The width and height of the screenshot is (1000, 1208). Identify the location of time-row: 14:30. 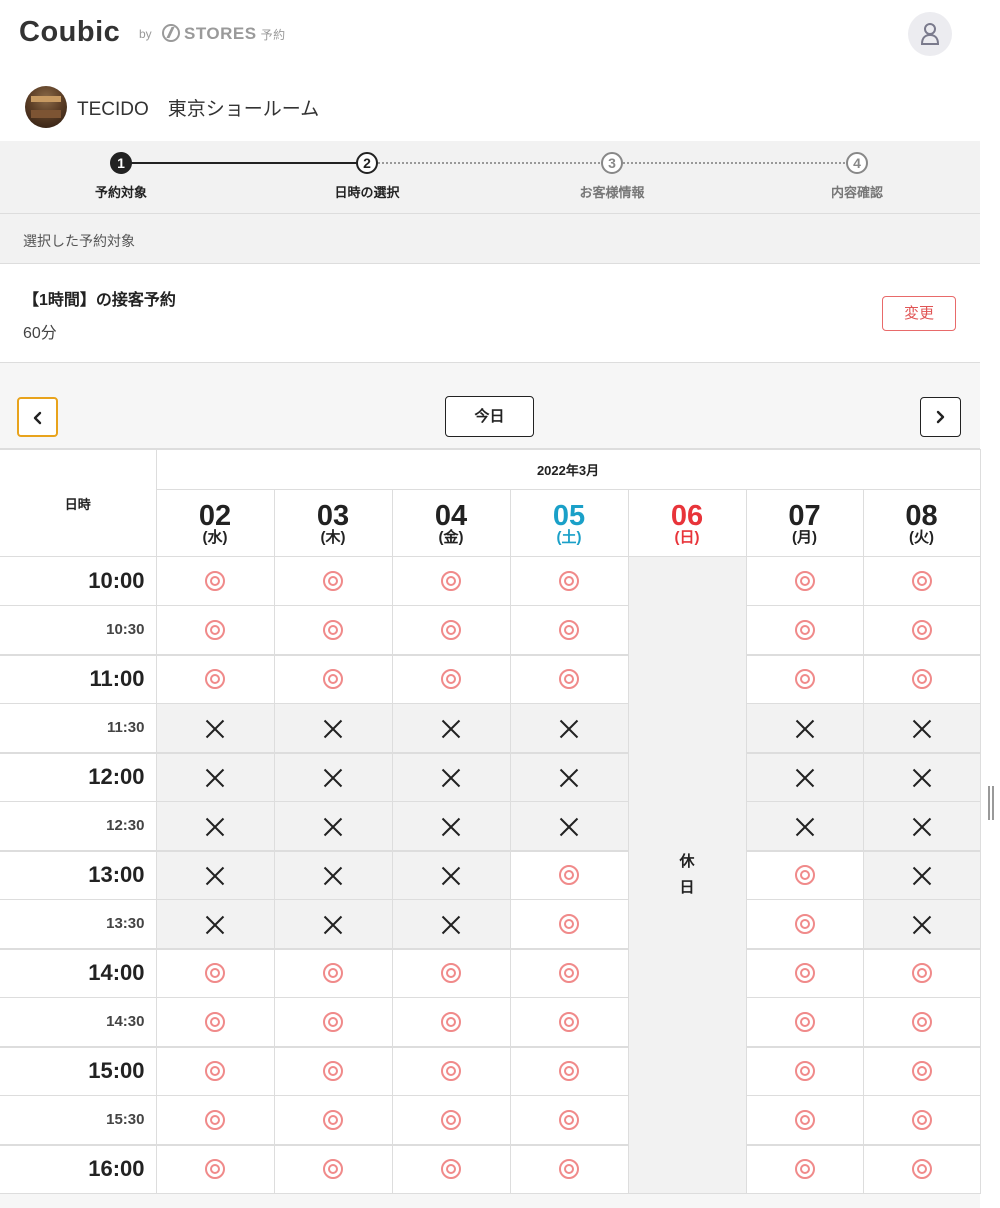
(490, 1022).